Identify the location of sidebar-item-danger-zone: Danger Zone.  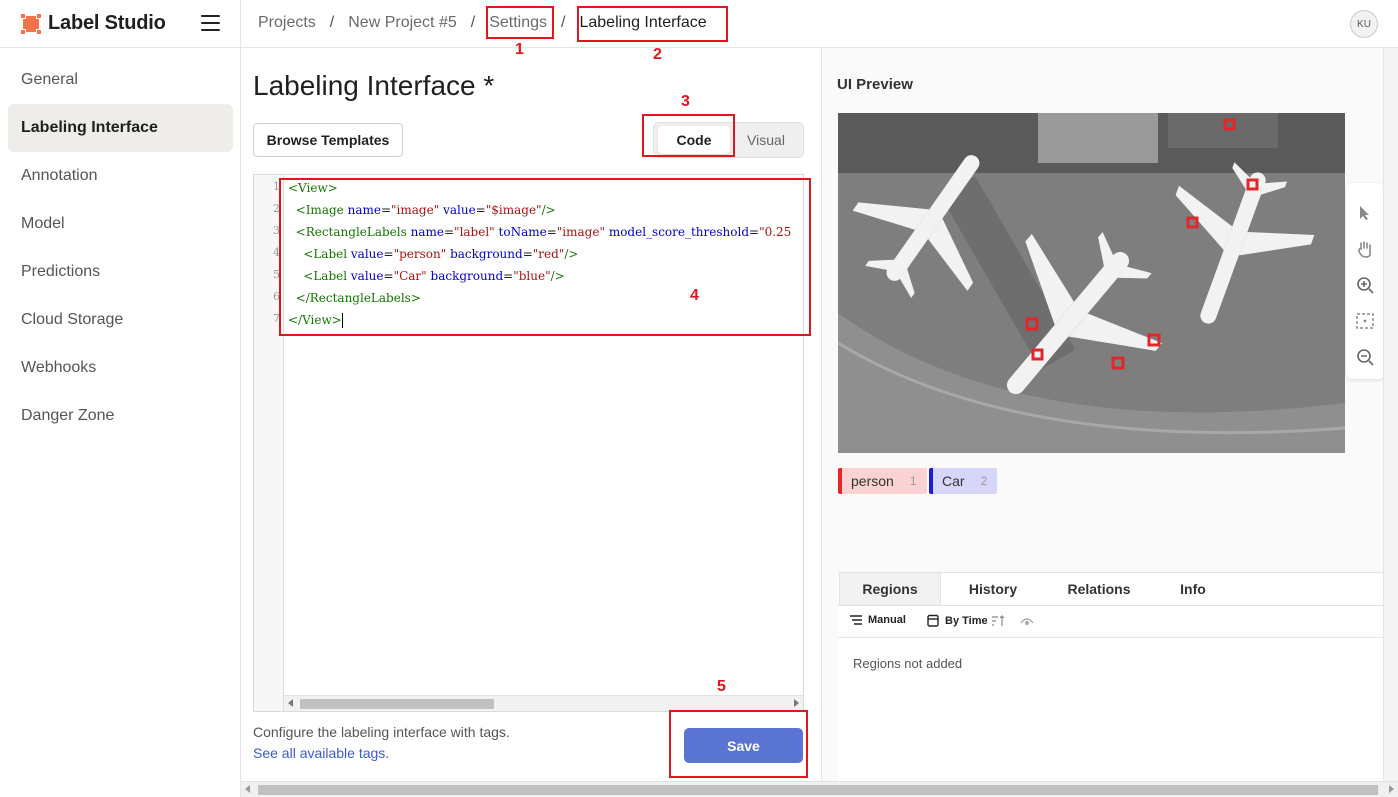
(120, 416).